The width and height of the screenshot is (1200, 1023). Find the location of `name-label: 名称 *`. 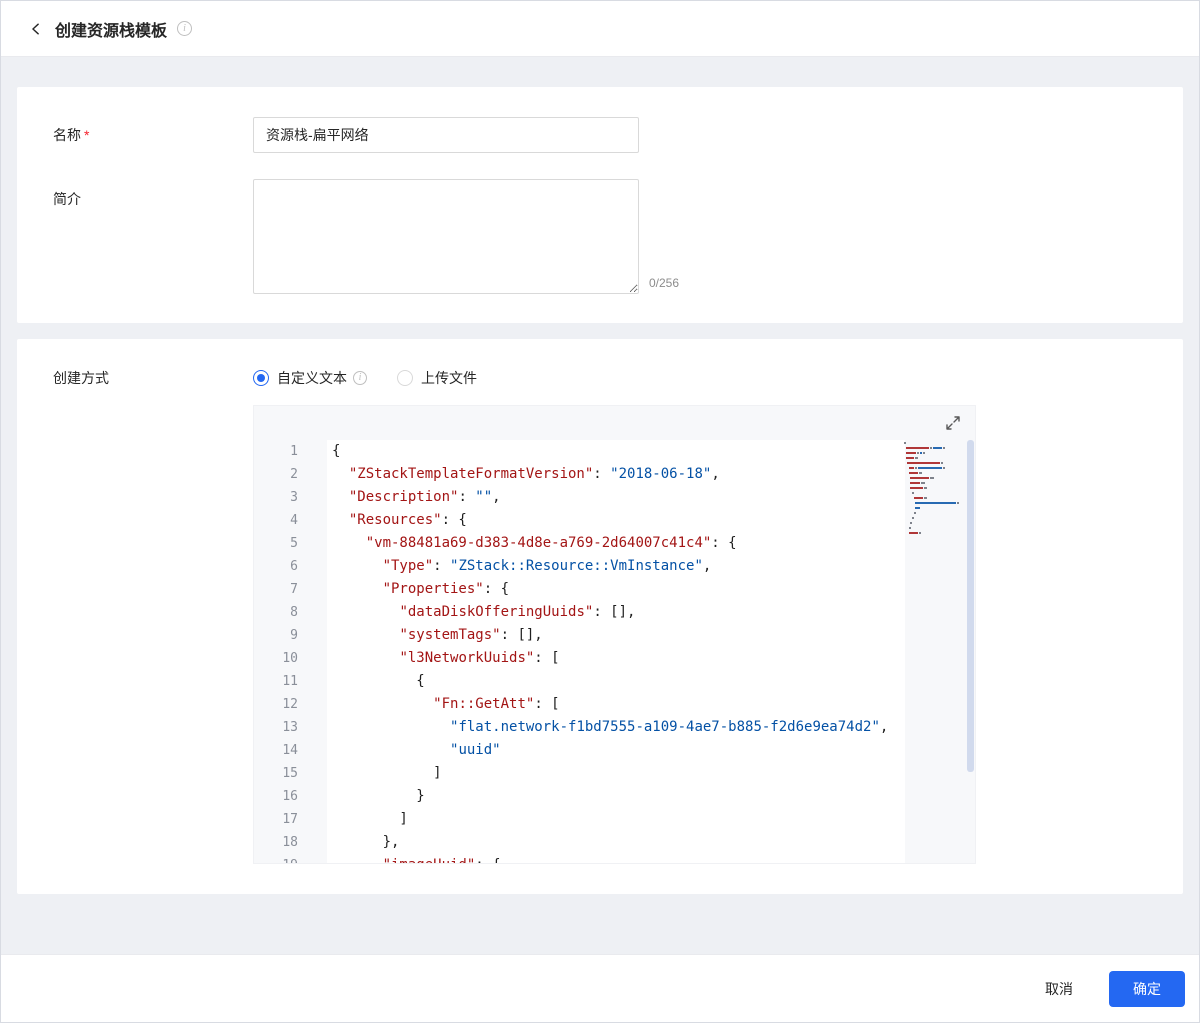

name-label: 名称 * is located at coordinates (153, 135).